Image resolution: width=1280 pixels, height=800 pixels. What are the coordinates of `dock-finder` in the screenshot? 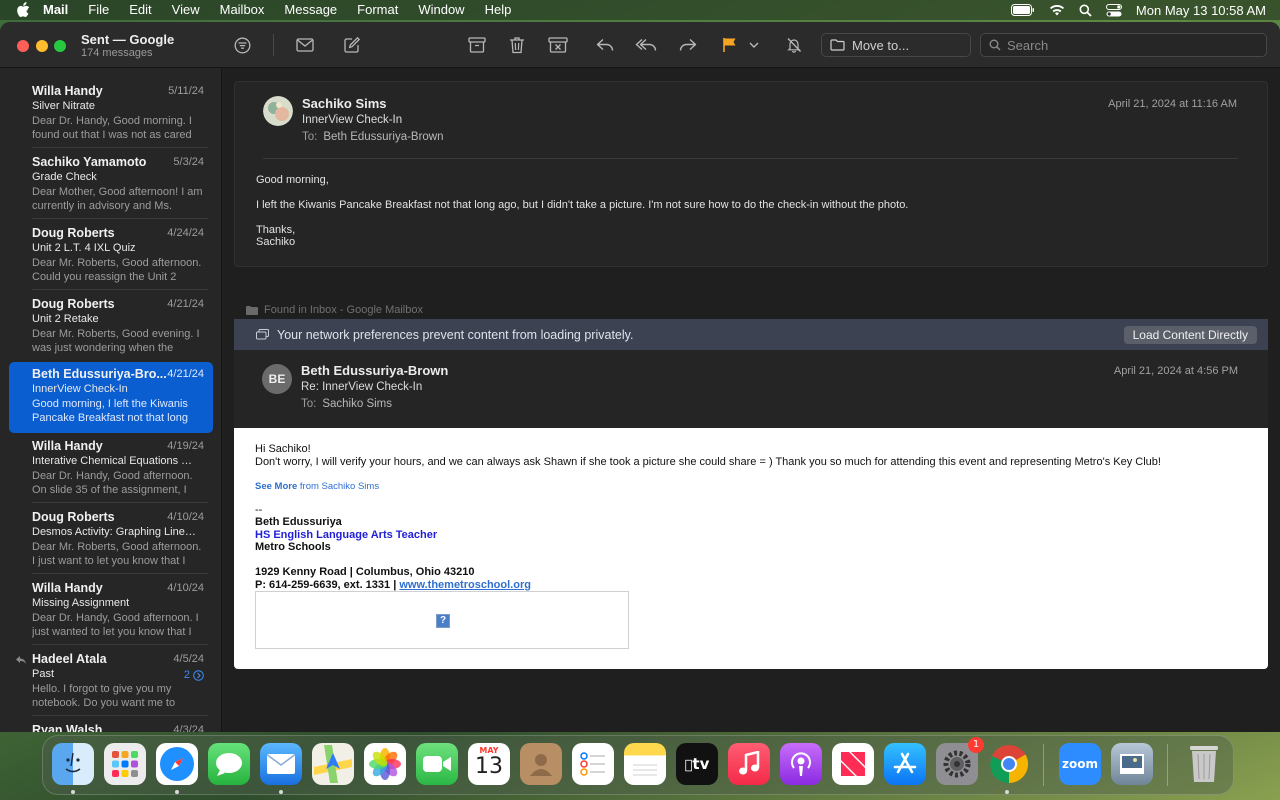 It's located at (73, 764).